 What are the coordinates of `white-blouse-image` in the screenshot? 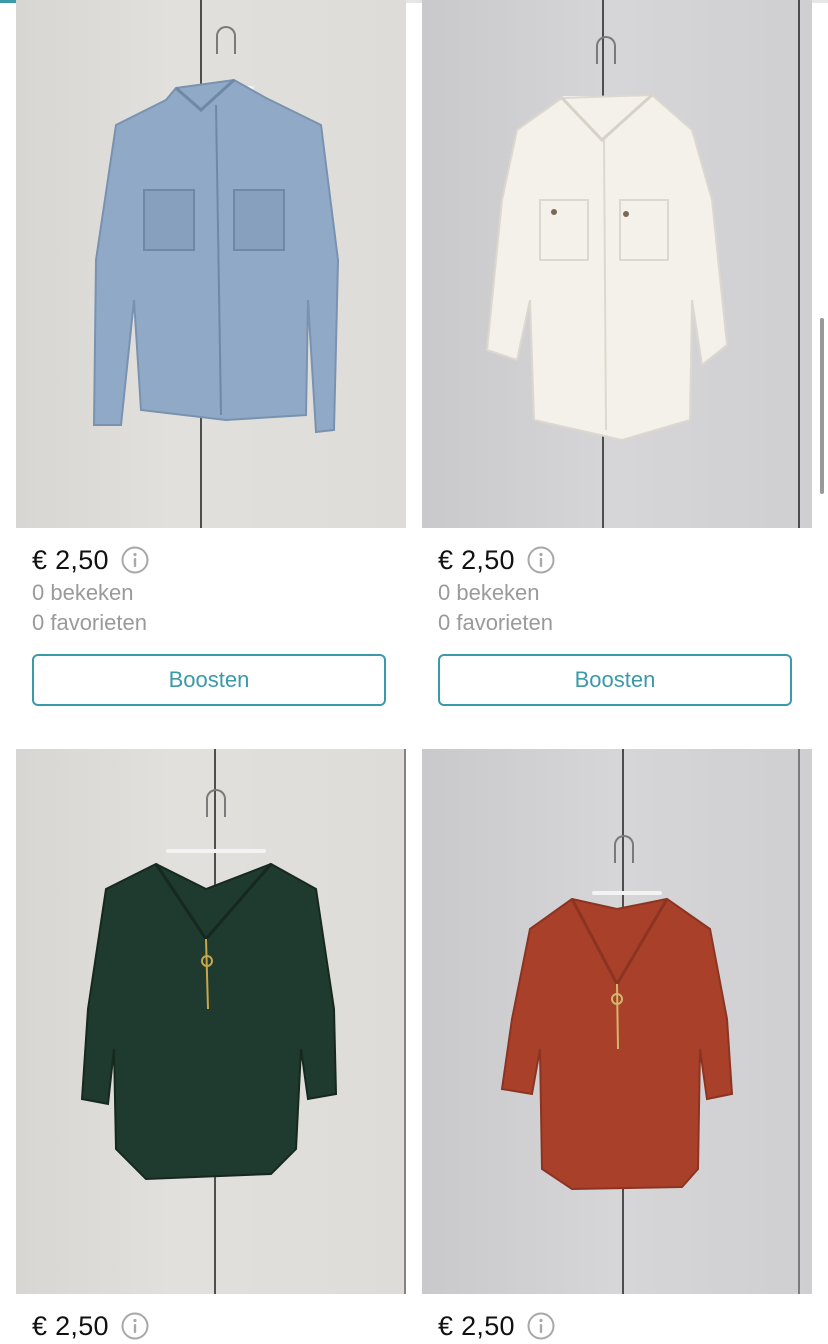 It's located at (607, 267).